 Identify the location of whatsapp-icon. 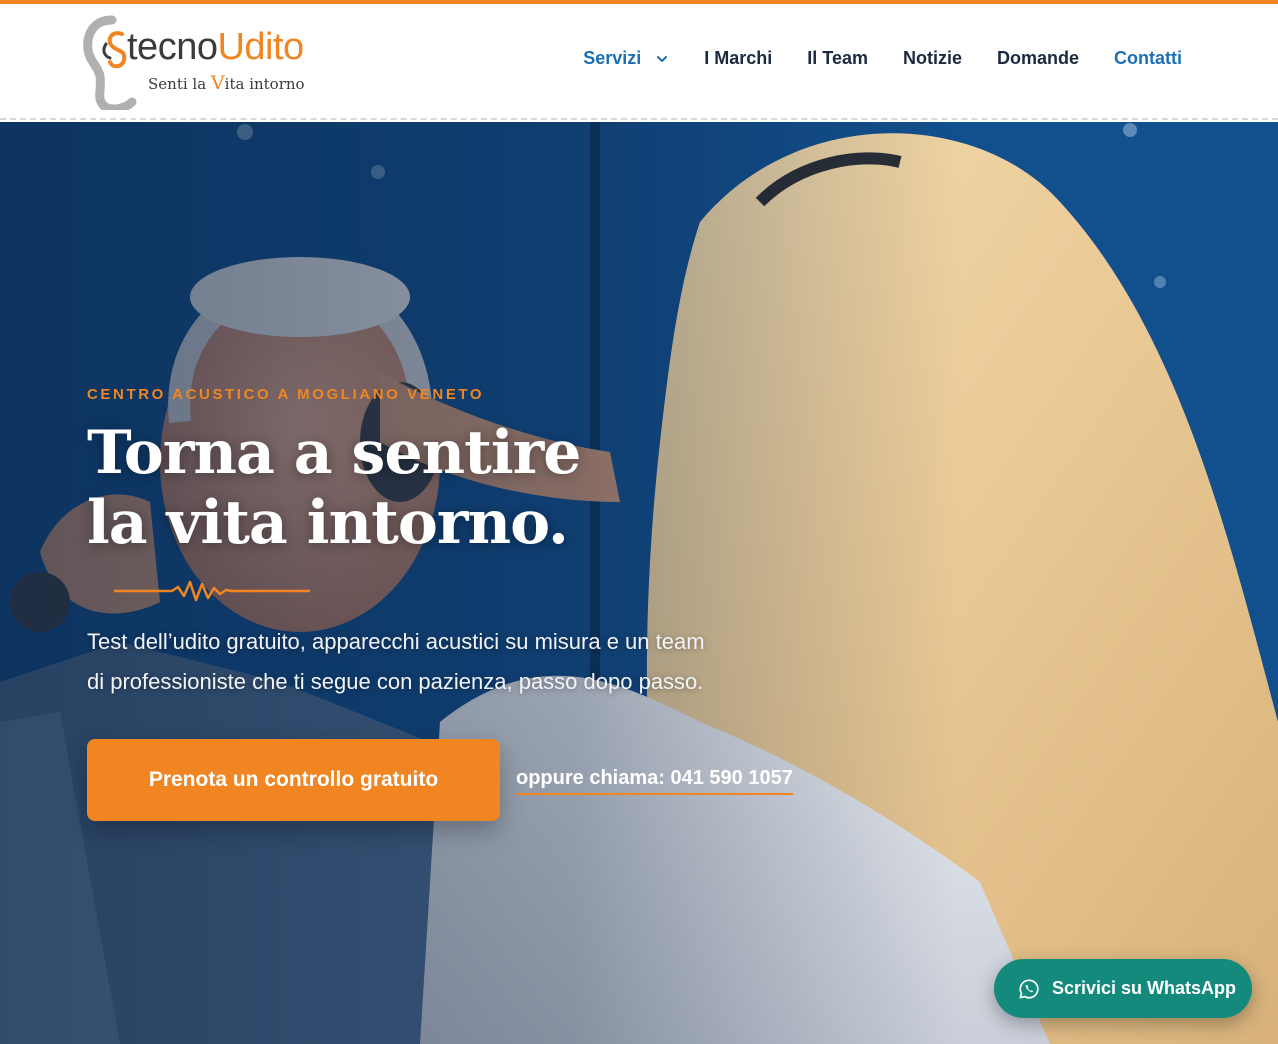
(1029, 988).